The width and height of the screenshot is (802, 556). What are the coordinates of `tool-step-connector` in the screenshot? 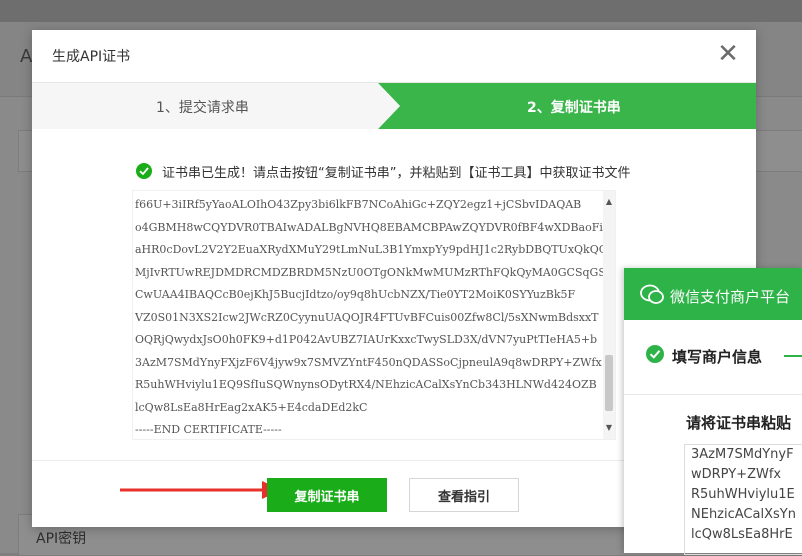 It's located at (793, 356).